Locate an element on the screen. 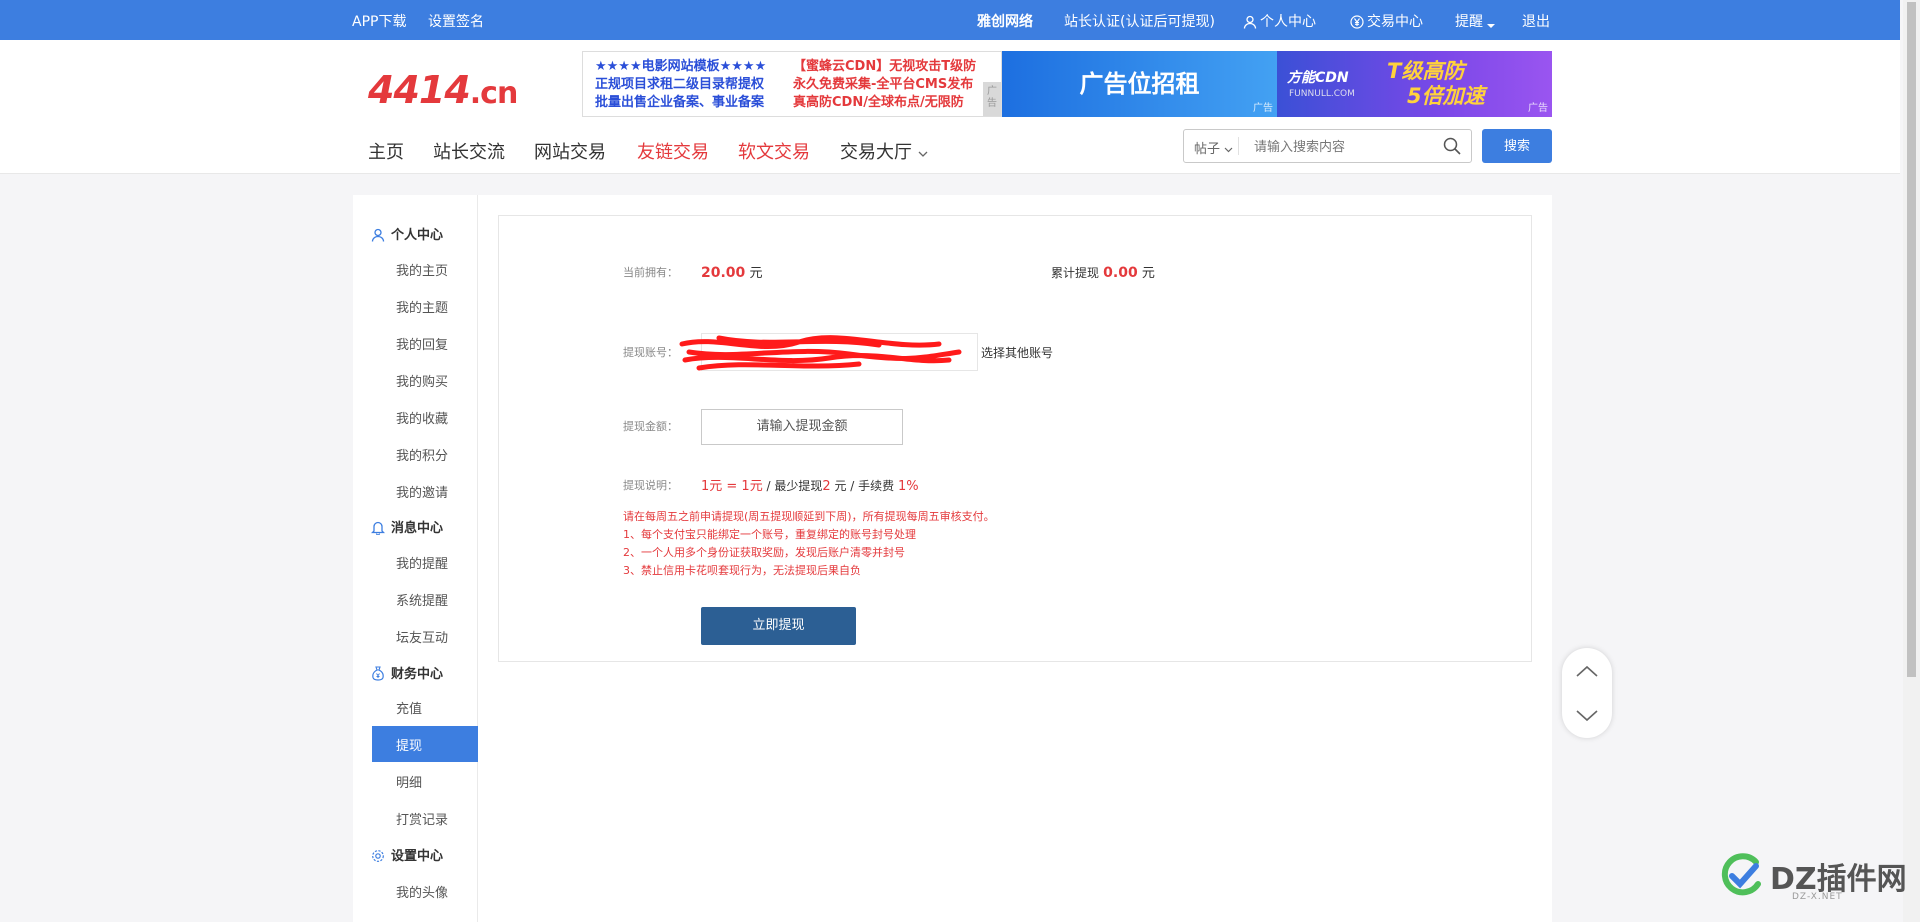 The height and width of the screenshot is (922, 1920). caret-down-icon is located at coordinates (1491, 26).